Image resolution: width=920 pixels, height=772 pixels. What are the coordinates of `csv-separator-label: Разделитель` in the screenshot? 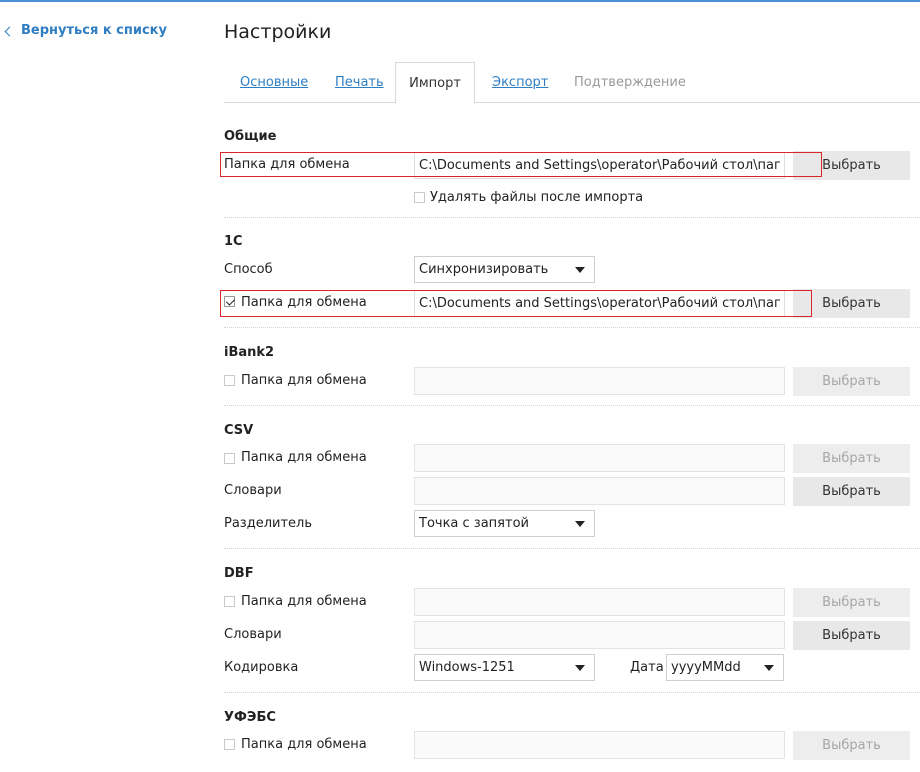 It's located at (268, 523).